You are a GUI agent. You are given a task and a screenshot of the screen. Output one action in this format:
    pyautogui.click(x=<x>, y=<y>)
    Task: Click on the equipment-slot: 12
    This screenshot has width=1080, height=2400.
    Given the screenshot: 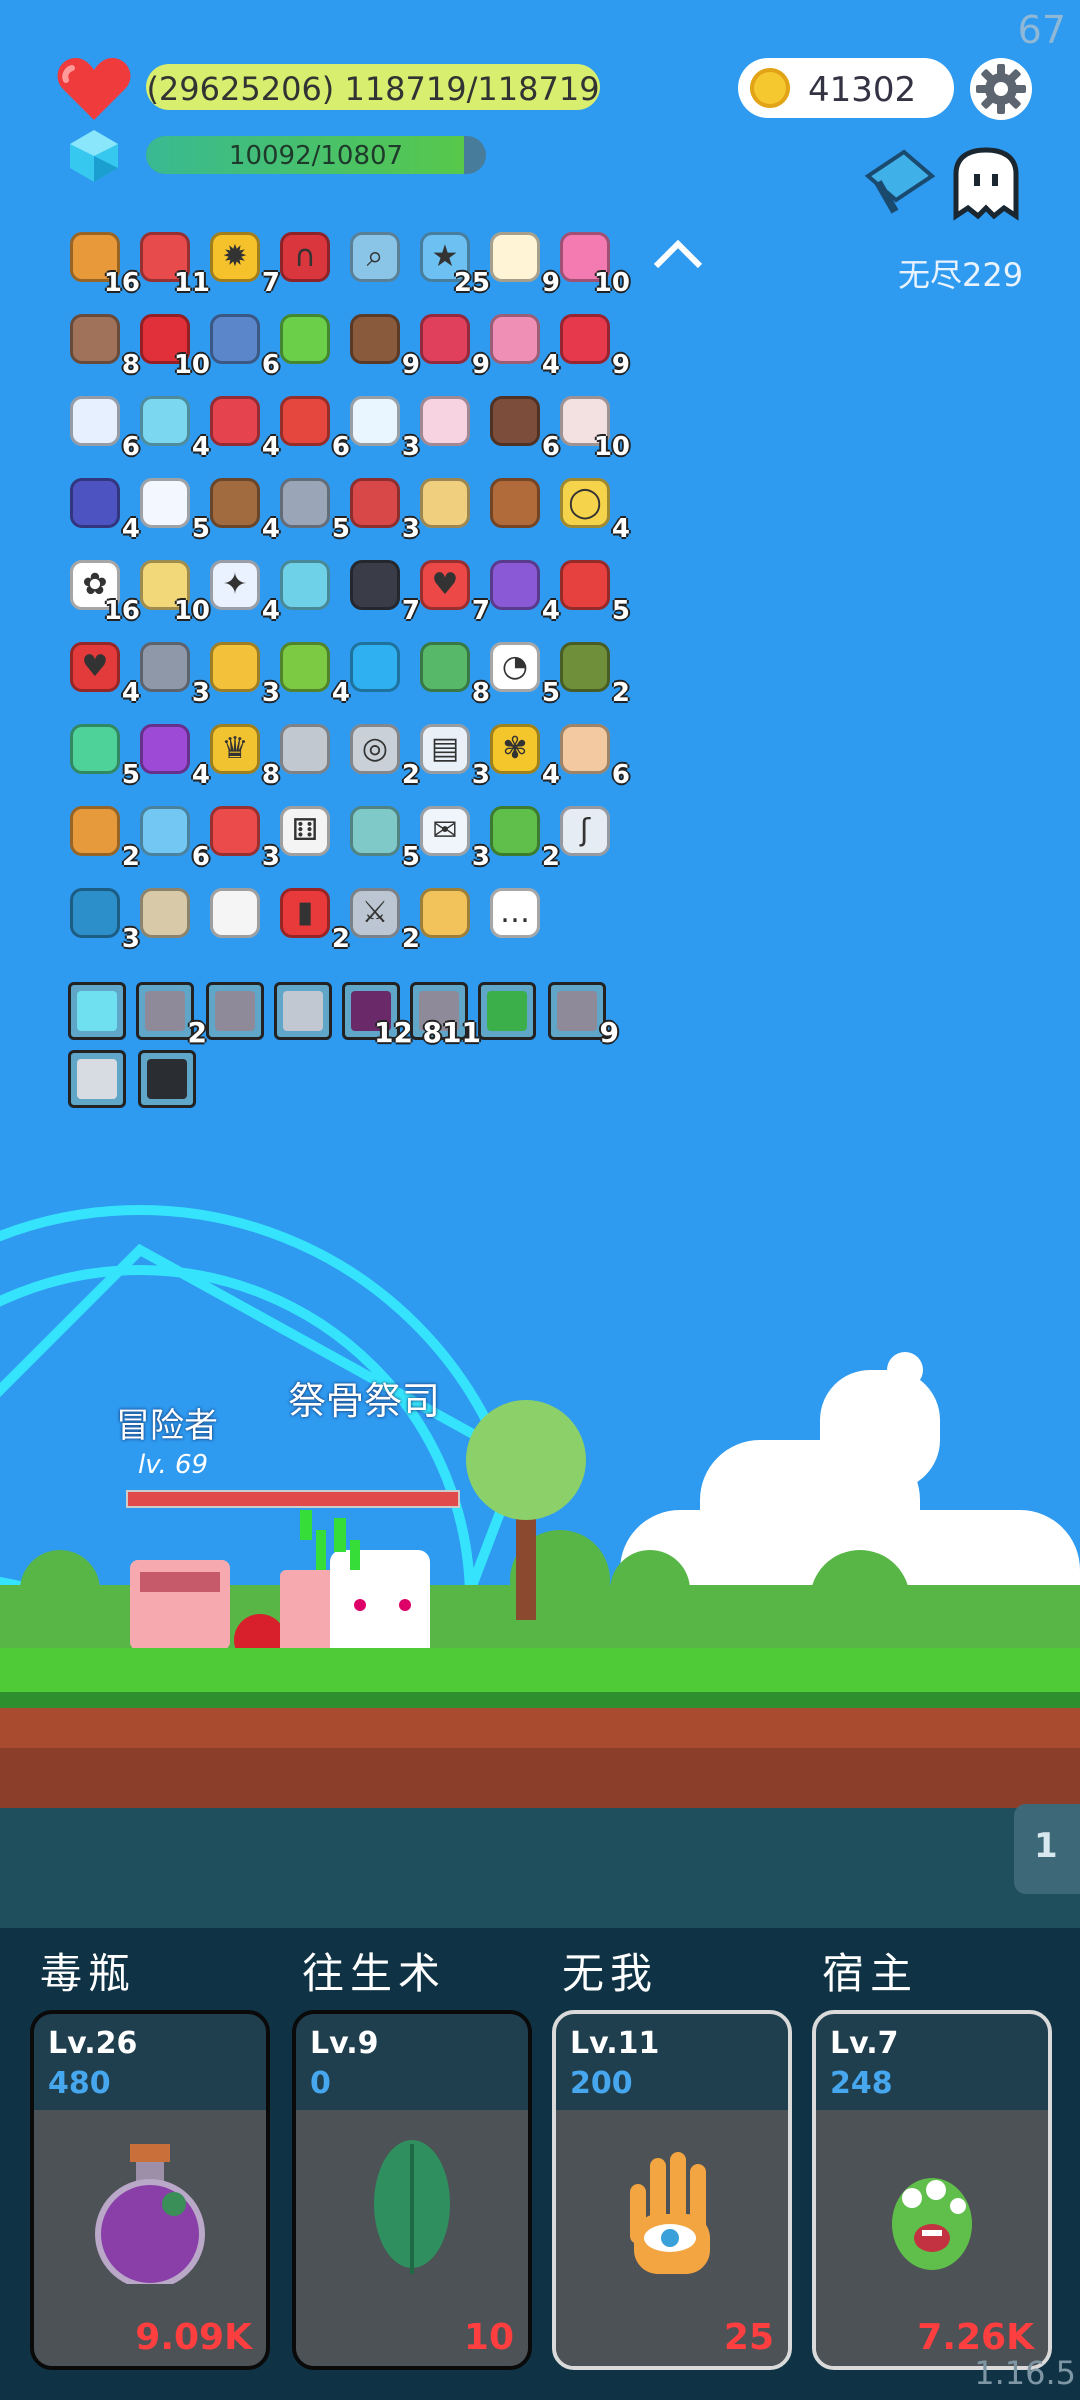 What is the action you would take?
    pyautogui.click(x=377, y=1015)
    